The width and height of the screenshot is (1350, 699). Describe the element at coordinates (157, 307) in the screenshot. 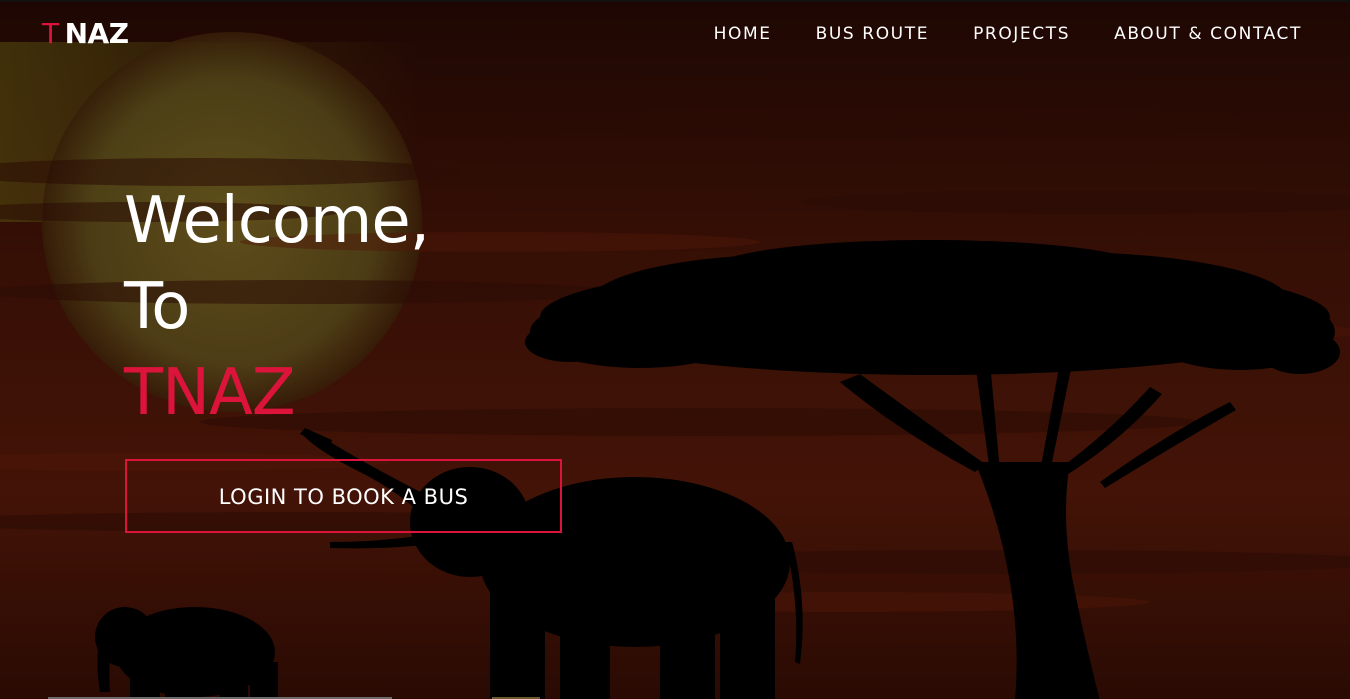

I see `hero-to-line: To` at that location.